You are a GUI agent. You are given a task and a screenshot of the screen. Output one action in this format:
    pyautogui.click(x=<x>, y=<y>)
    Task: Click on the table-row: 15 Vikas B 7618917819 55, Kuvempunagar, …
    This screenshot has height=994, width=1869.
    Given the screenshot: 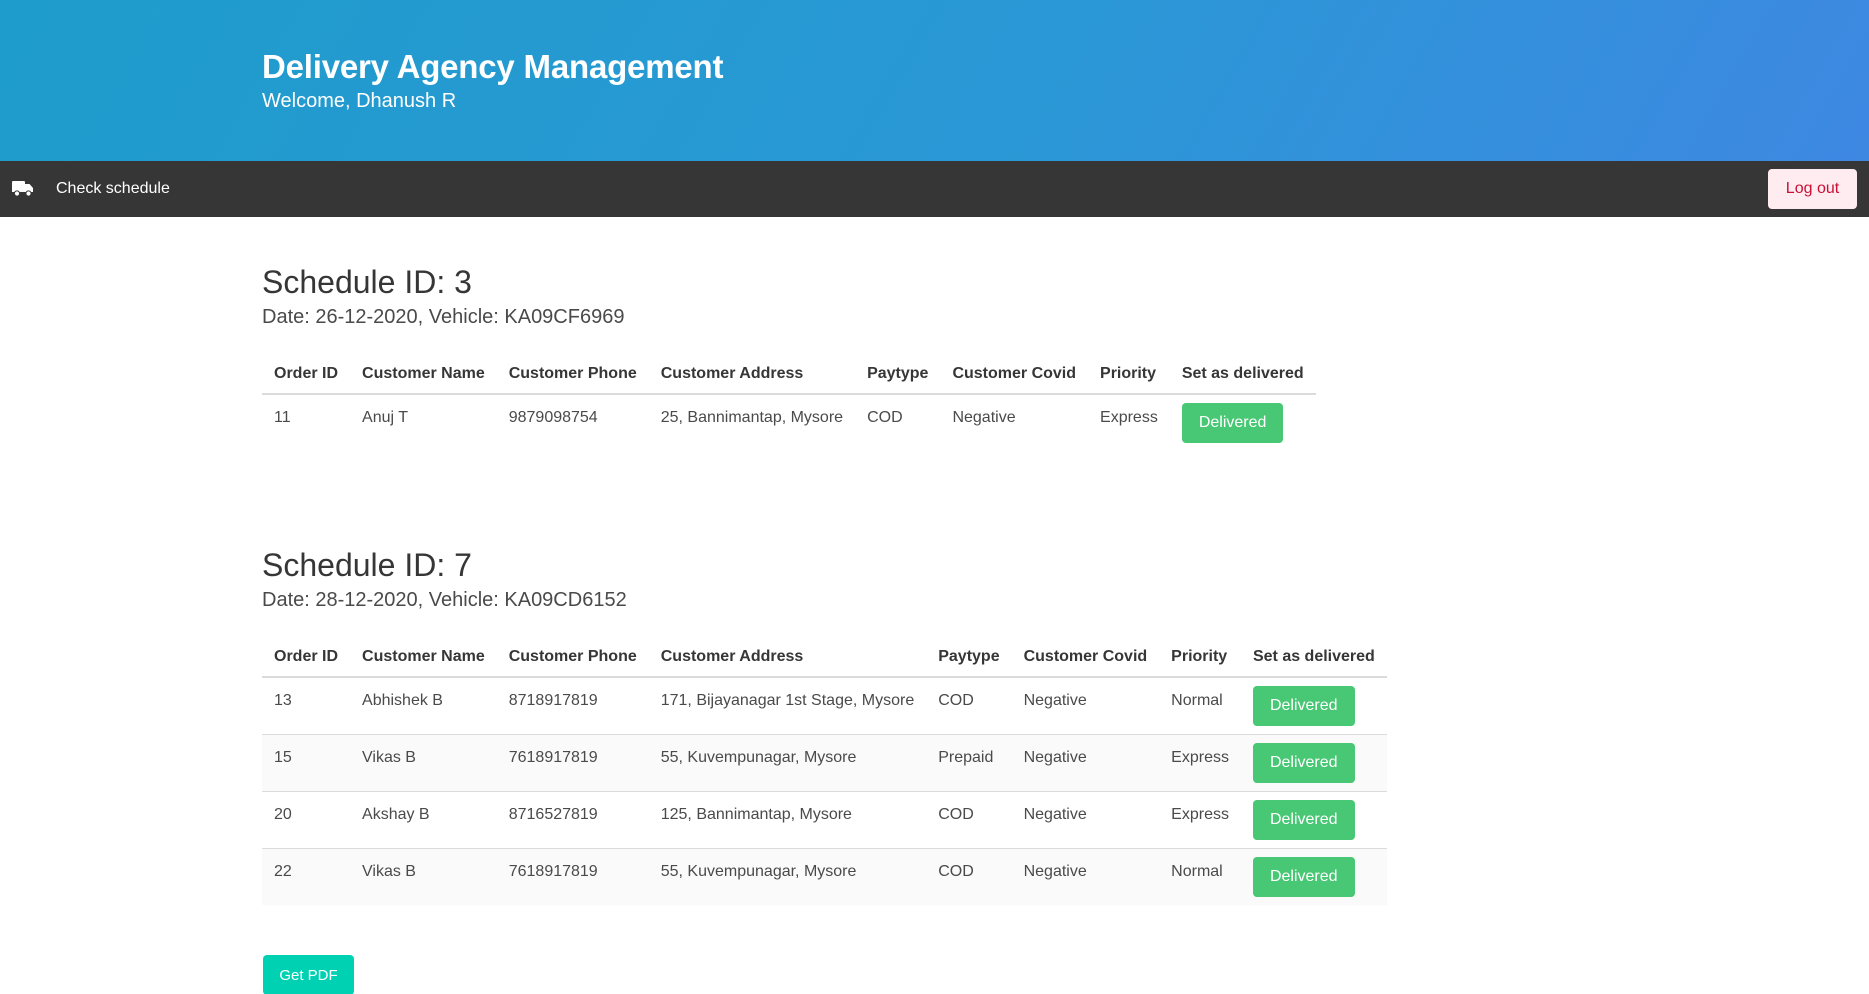 What is the action you would take?
    pyautogui.click(x=824, y=763)
    